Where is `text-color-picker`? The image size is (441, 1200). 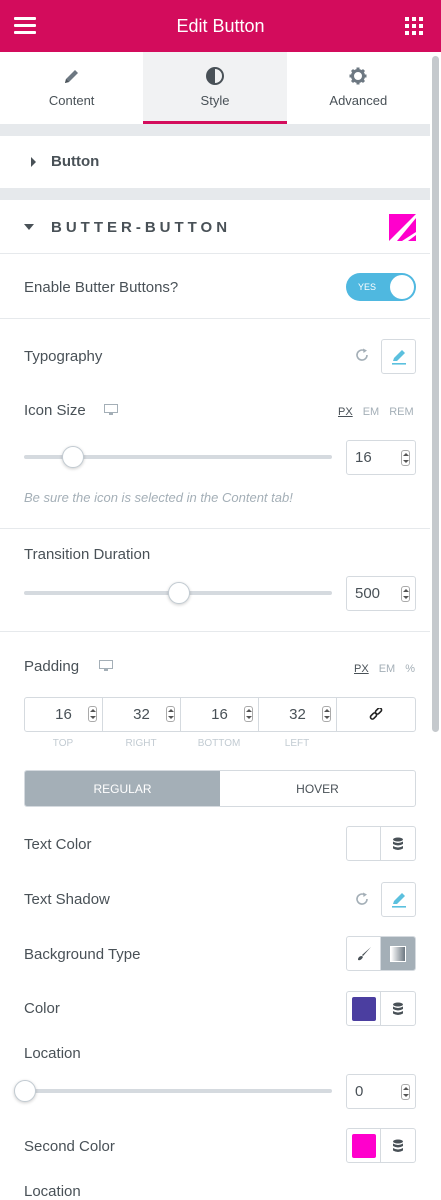
text-color-picker is located at coordinates (381, 843).